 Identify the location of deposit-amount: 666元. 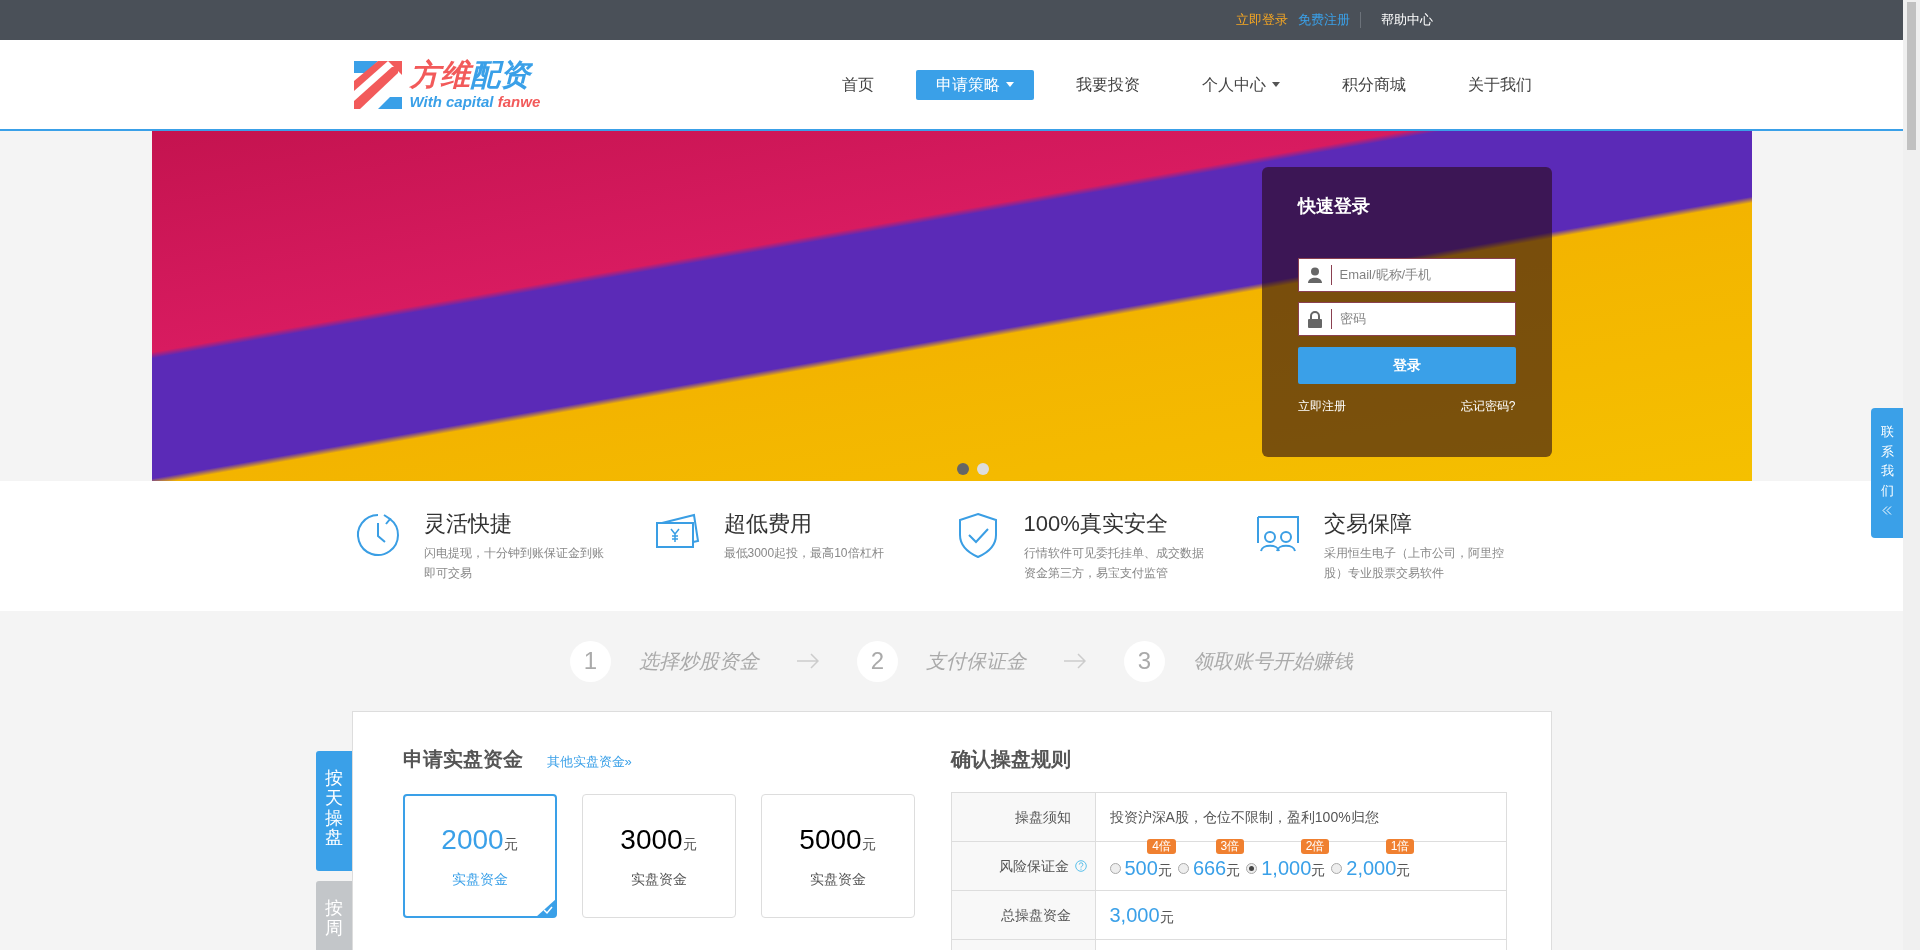
(1216, 868).